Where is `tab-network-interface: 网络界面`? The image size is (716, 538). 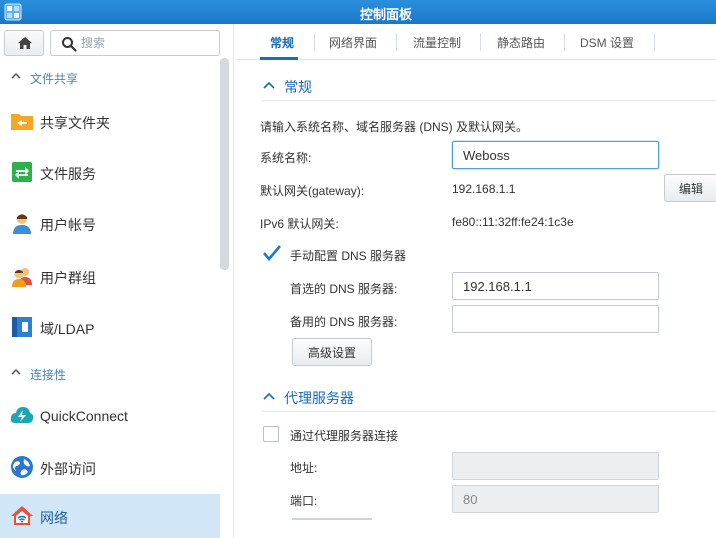 tab-network-interface: 网络界面 is located at coordinates (353, 42).